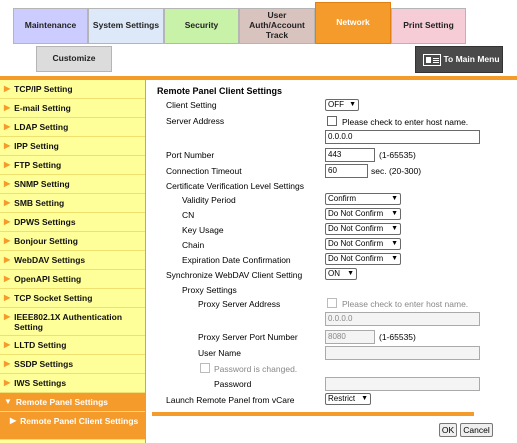 The height and width of the screenshot is (443, 517). I want to click on validity-period-select: Confirm ▼, so click(363, 199).